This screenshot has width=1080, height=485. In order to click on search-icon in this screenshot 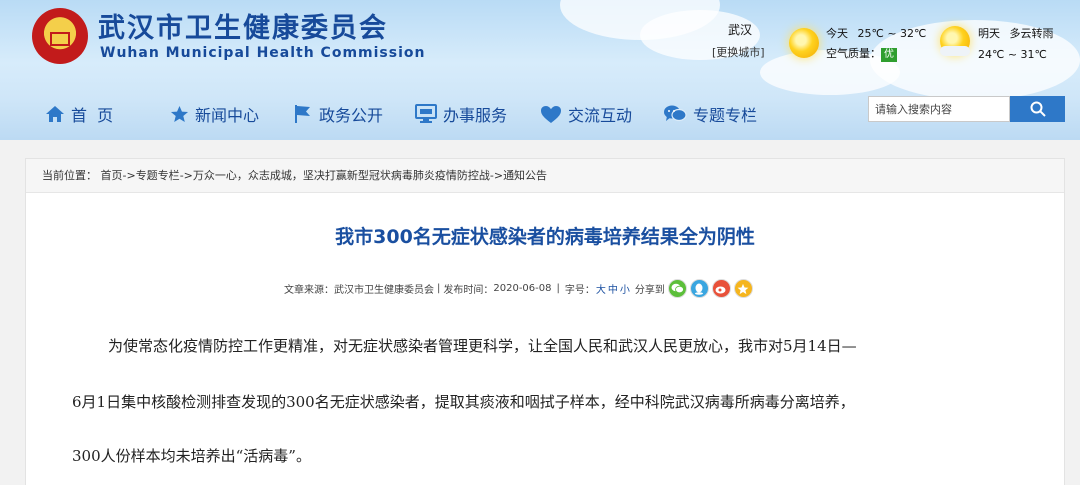, I will do `click(1038, 109)`.